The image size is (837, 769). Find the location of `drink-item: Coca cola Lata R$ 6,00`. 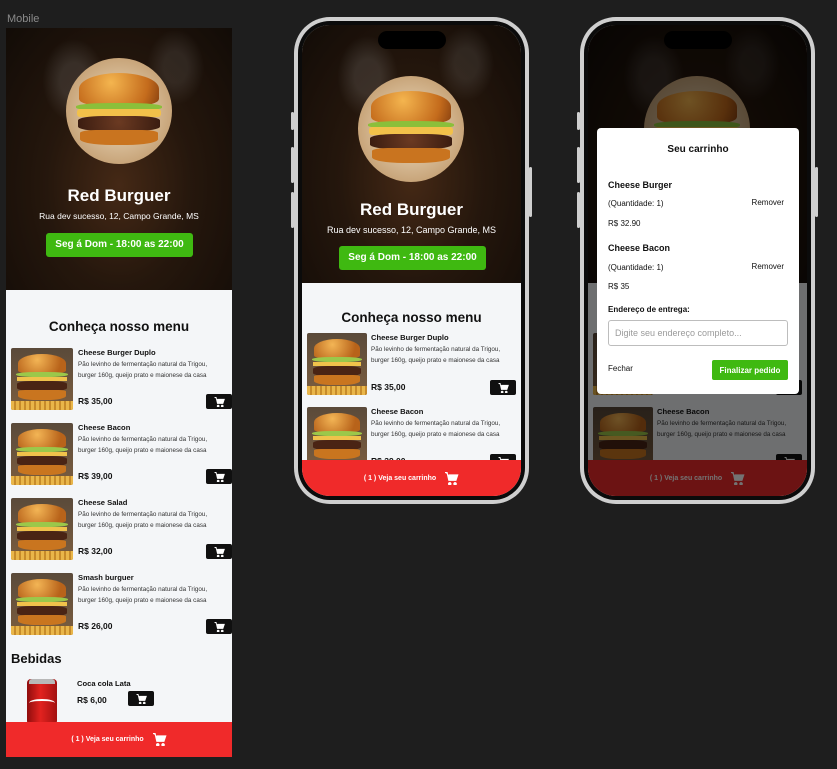

drink-item: Coca cola Lata R$ 6,00 is located at coordinates (119, 700).